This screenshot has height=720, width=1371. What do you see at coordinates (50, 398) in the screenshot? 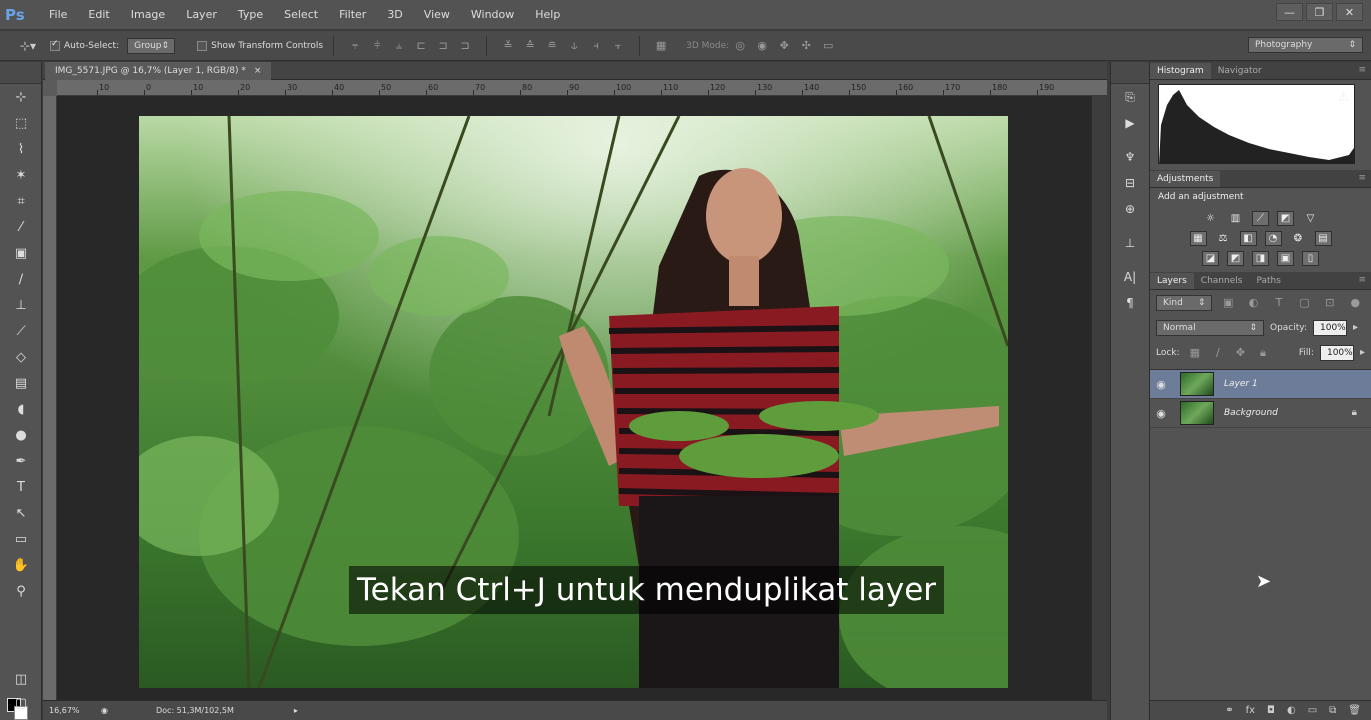
I see `vertical-ruler` at bounding box center [50, 398].